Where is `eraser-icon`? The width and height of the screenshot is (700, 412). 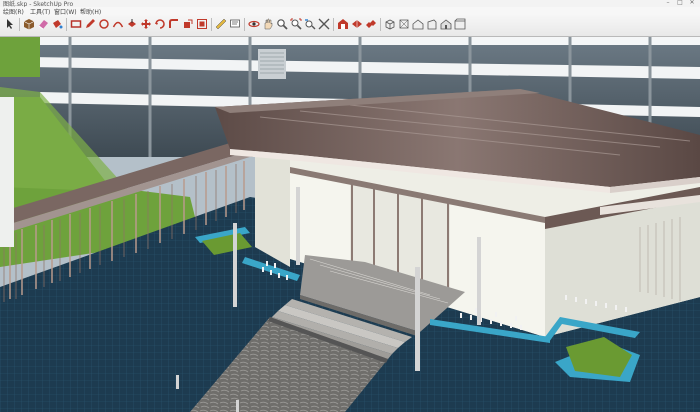 eraser-icon is located at coordinates (43, 25).